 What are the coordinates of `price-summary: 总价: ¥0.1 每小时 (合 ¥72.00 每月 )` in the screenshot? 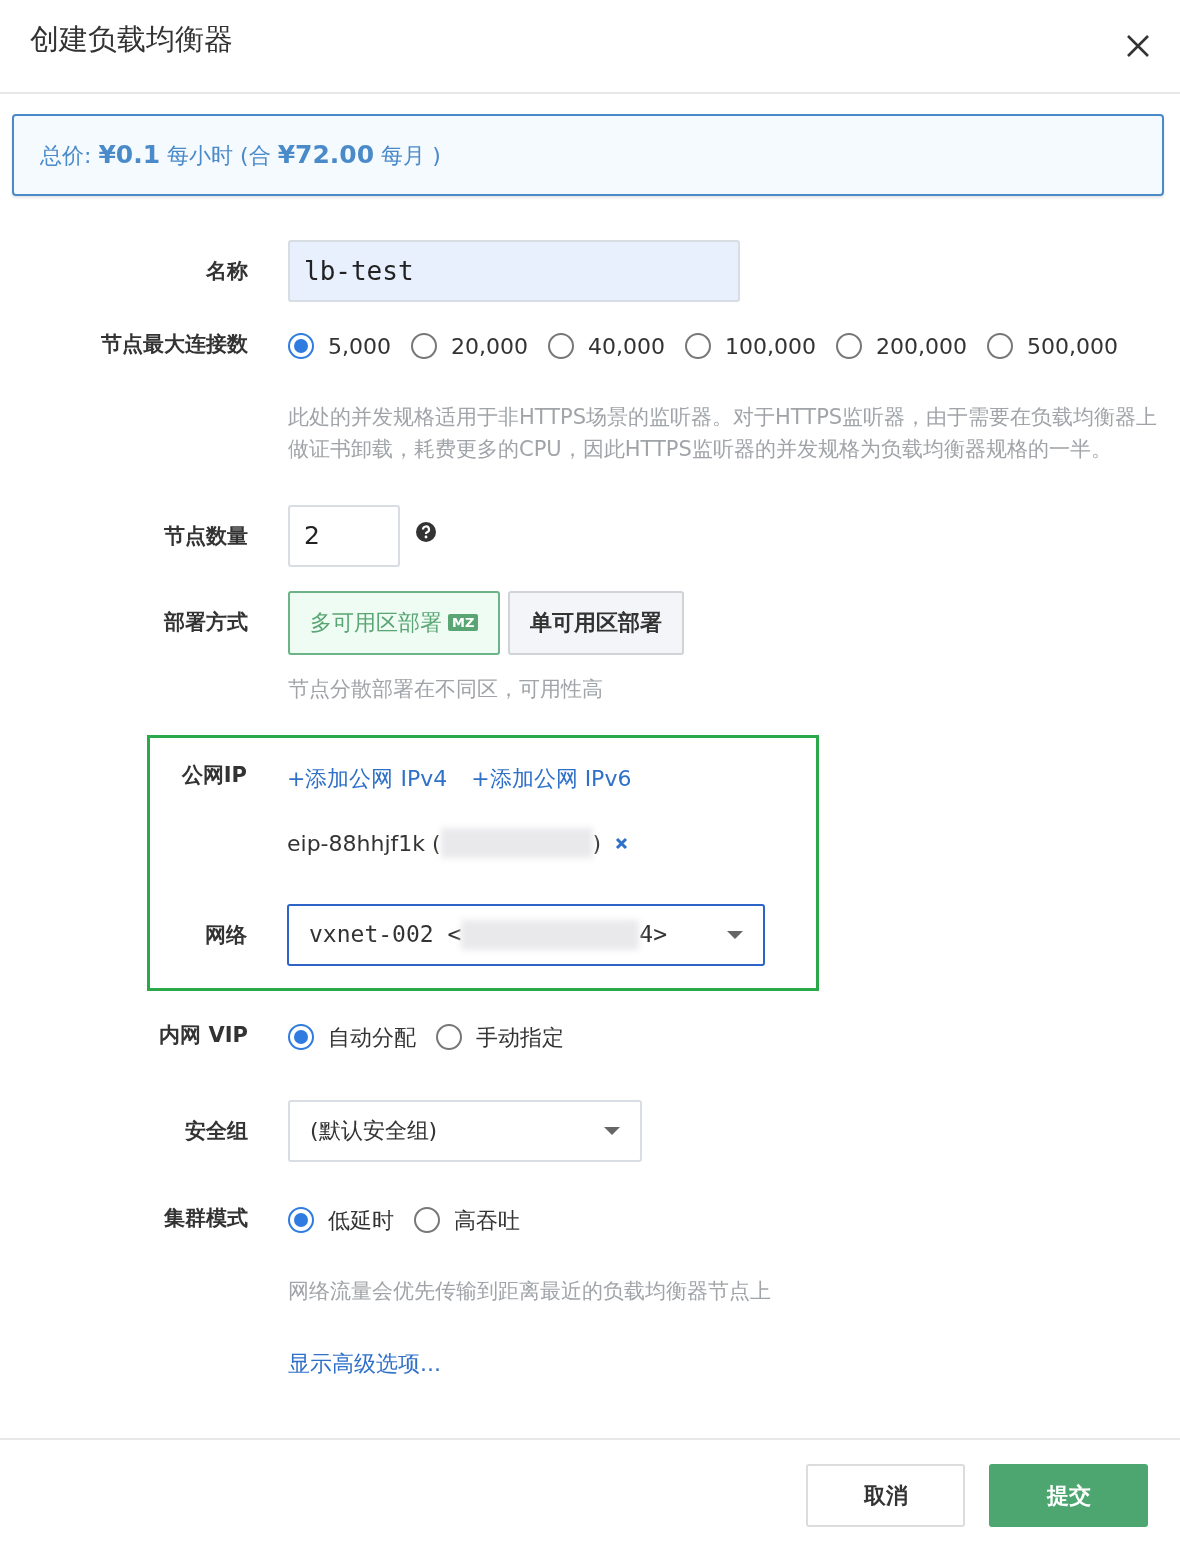 It's located at (588, 155).